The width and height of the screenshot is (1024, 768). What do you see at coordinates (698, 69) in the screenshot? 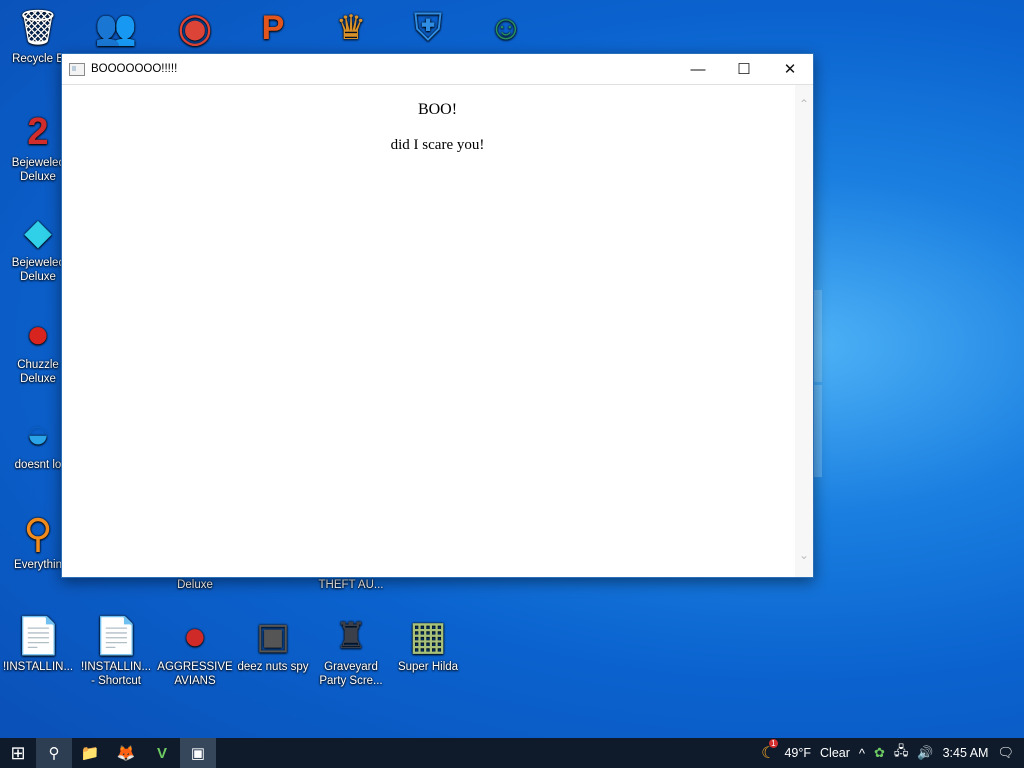
I see `minimize-button: —` at bounding box center [698, 69].